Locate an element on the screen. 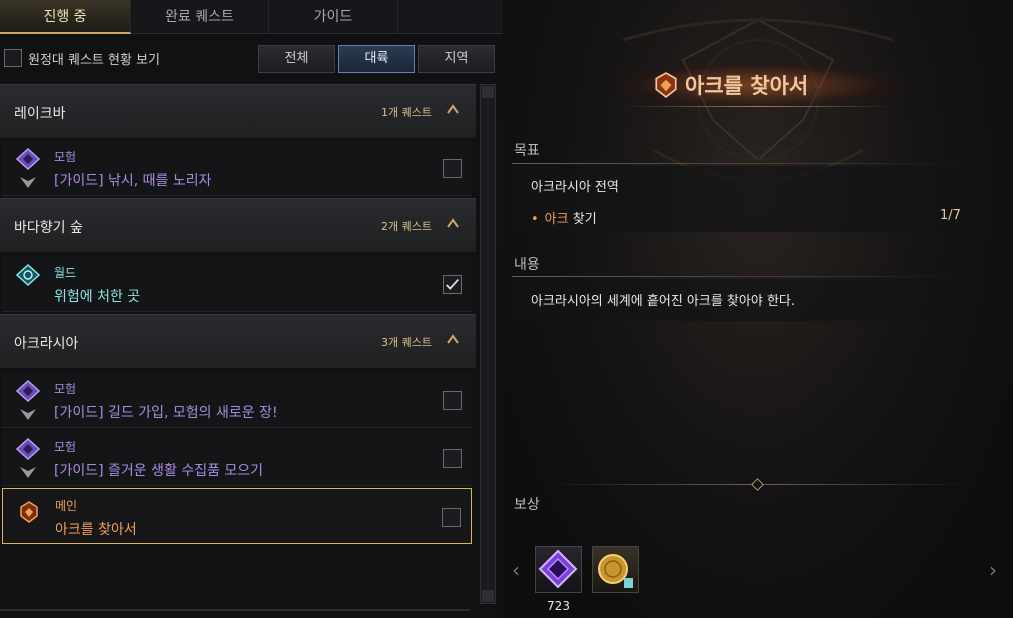  objective-location: 아크라시아 전역 is located at coordinates (575, 187).